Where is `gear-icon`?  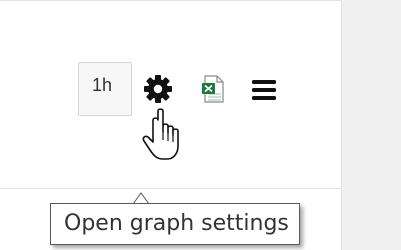 gear-icon is located at coordinates (158, 89).